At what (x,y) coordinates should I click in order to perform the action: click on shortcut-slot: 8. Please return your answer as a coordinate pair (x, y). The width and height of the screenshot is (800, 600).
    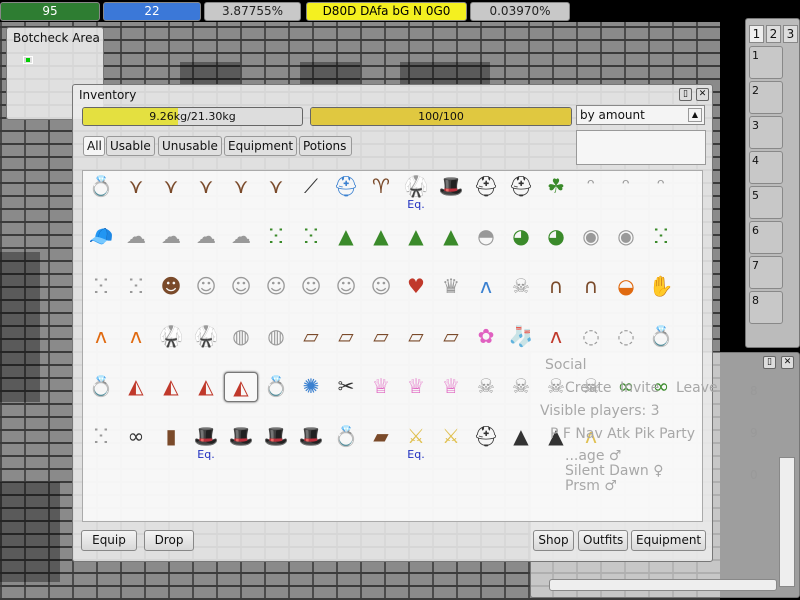
    Looking at the image, I should click on (766, 307).